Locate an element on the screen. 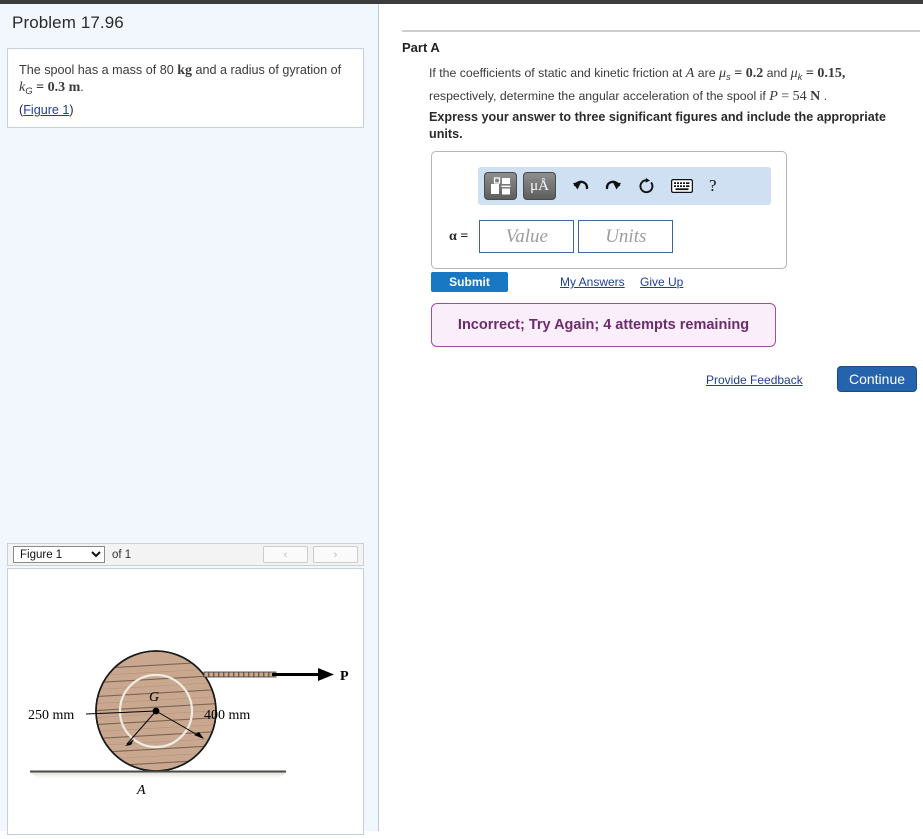 This screenshot has height=839, width=923. help-icon: ? is located at coordinates (713, 186).